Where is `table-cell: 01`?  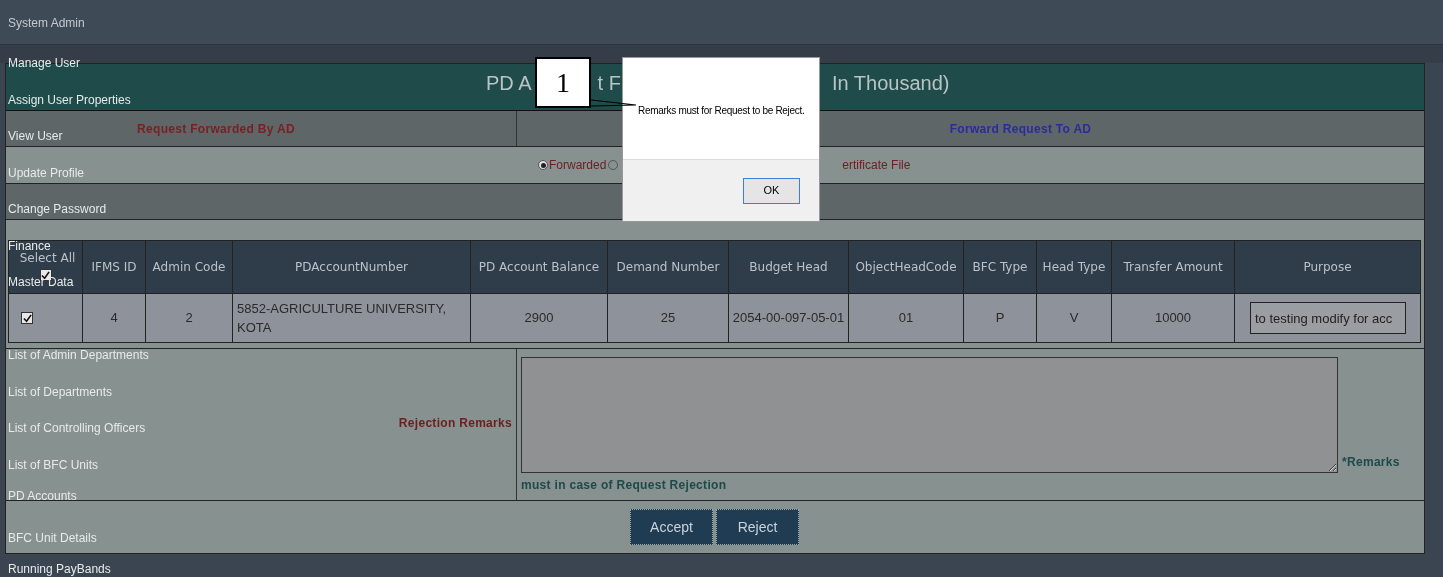
table-cell: 01 is located at coordinates (906, 318).